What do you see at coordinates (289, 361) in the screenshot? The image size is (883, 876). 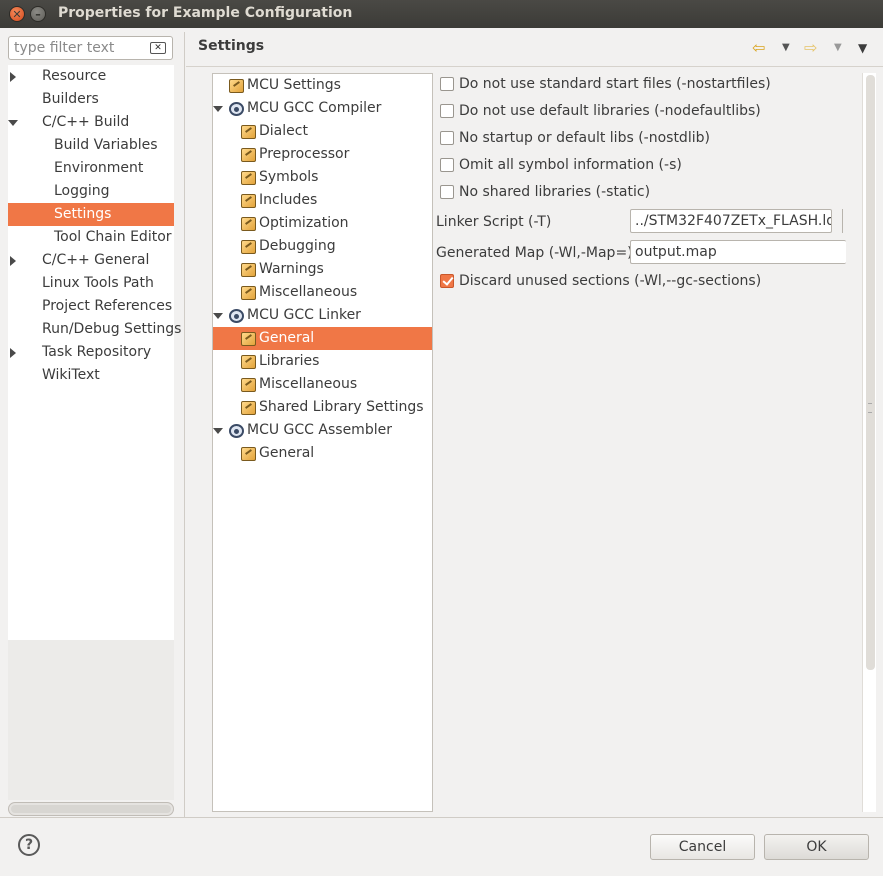 I see `tree-item-libraries: Libraries` at bounding box center [289, 361].